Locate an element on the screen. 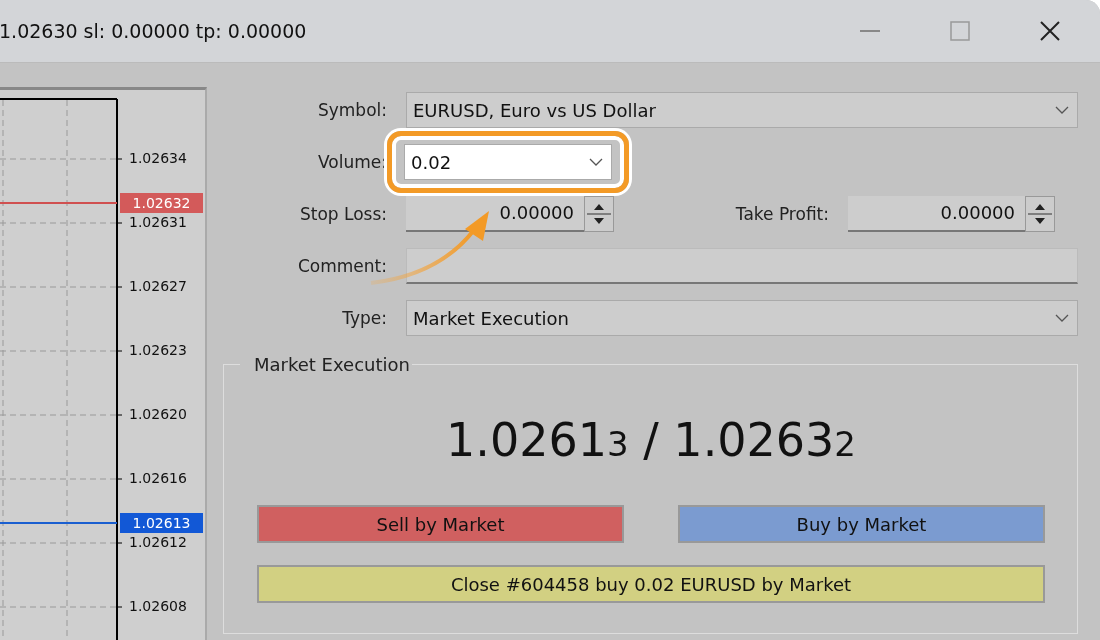 The width and height of the screenshot is (1100, 640). price-quote: 1.02613 / 1.02632 is located at coordinates (651, 440).